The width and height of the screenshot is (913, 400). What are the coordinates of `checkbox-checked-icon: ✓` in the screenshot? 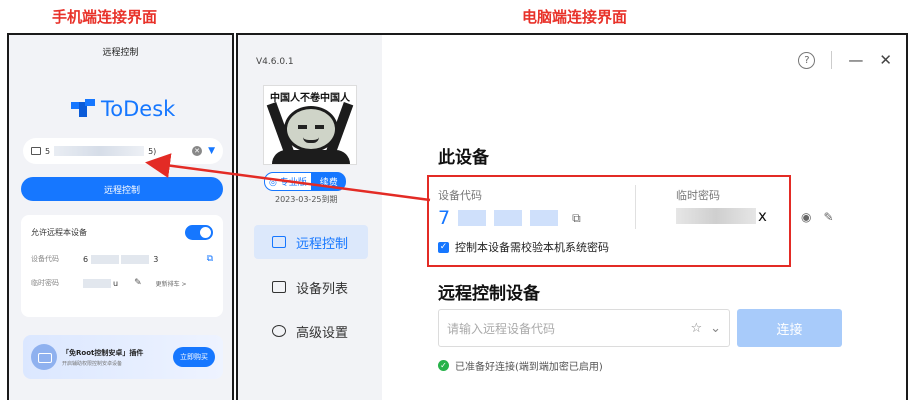 It's located at (443, 247).